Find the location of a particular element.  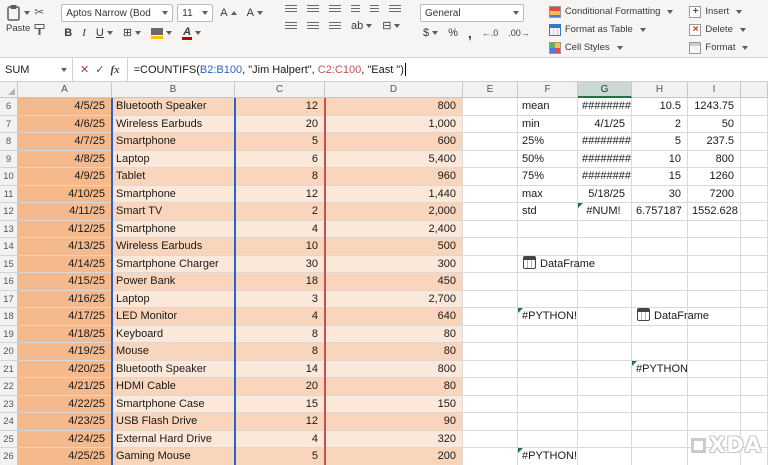

cell-C7: 20 is located at coordinates (280, 124).